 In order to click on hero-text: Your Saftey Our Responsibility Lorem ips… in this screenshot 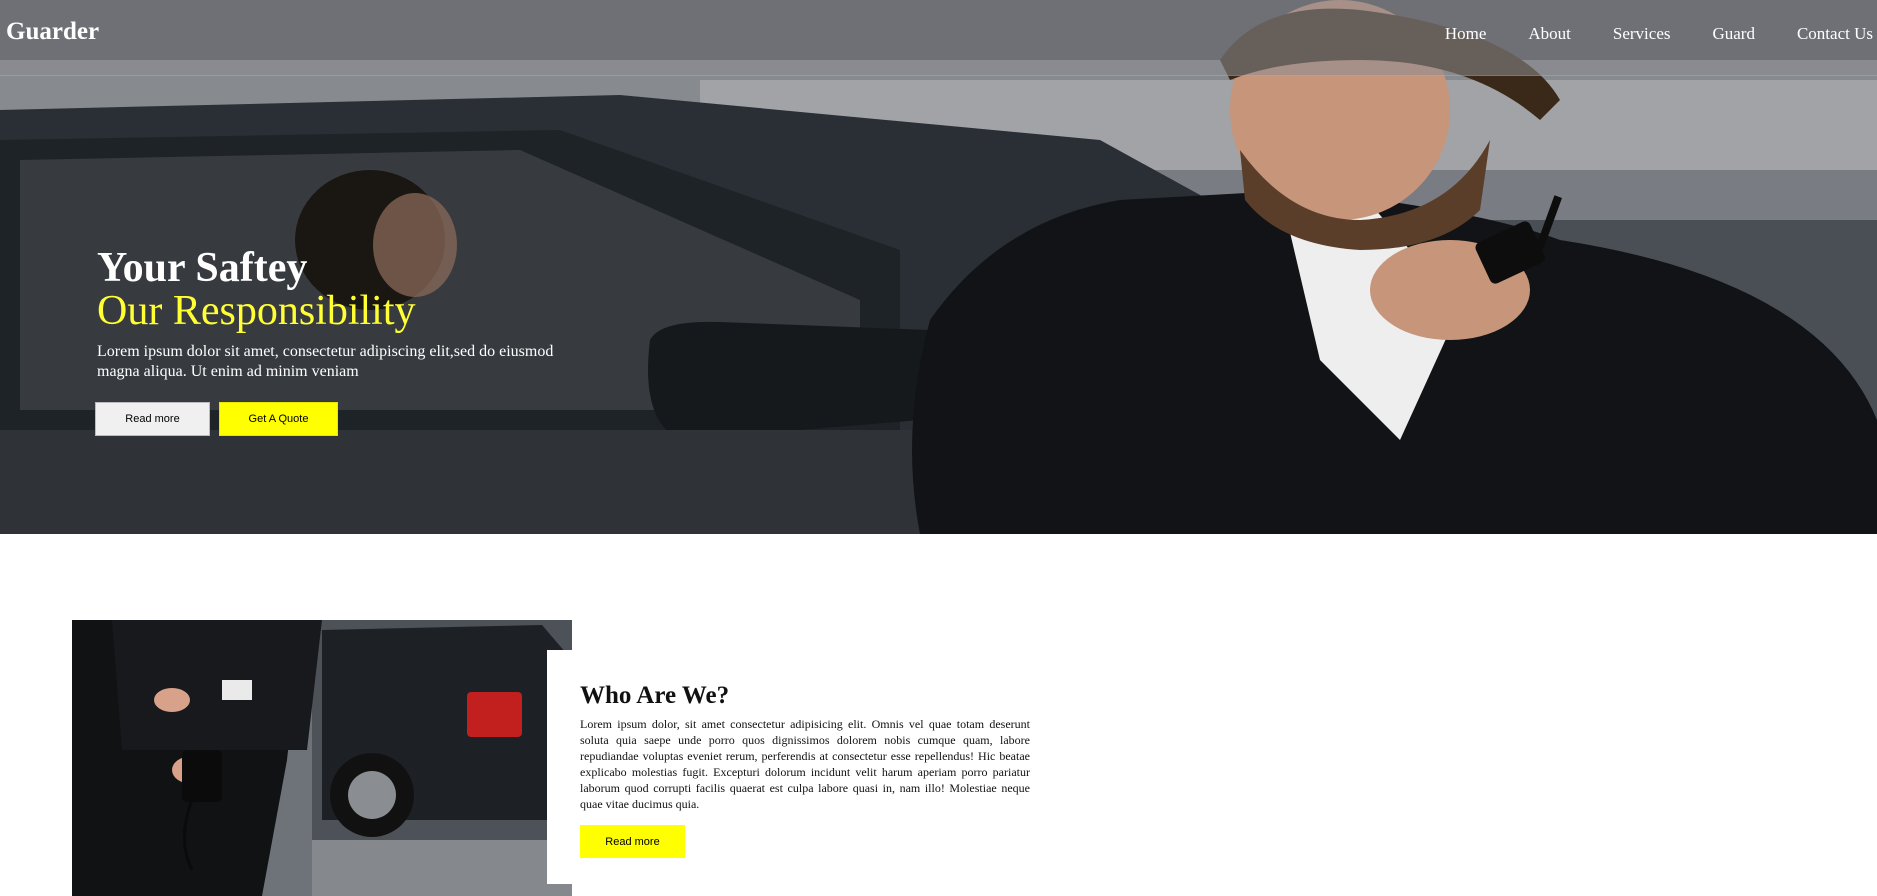, I will do `click(357, 314)`.